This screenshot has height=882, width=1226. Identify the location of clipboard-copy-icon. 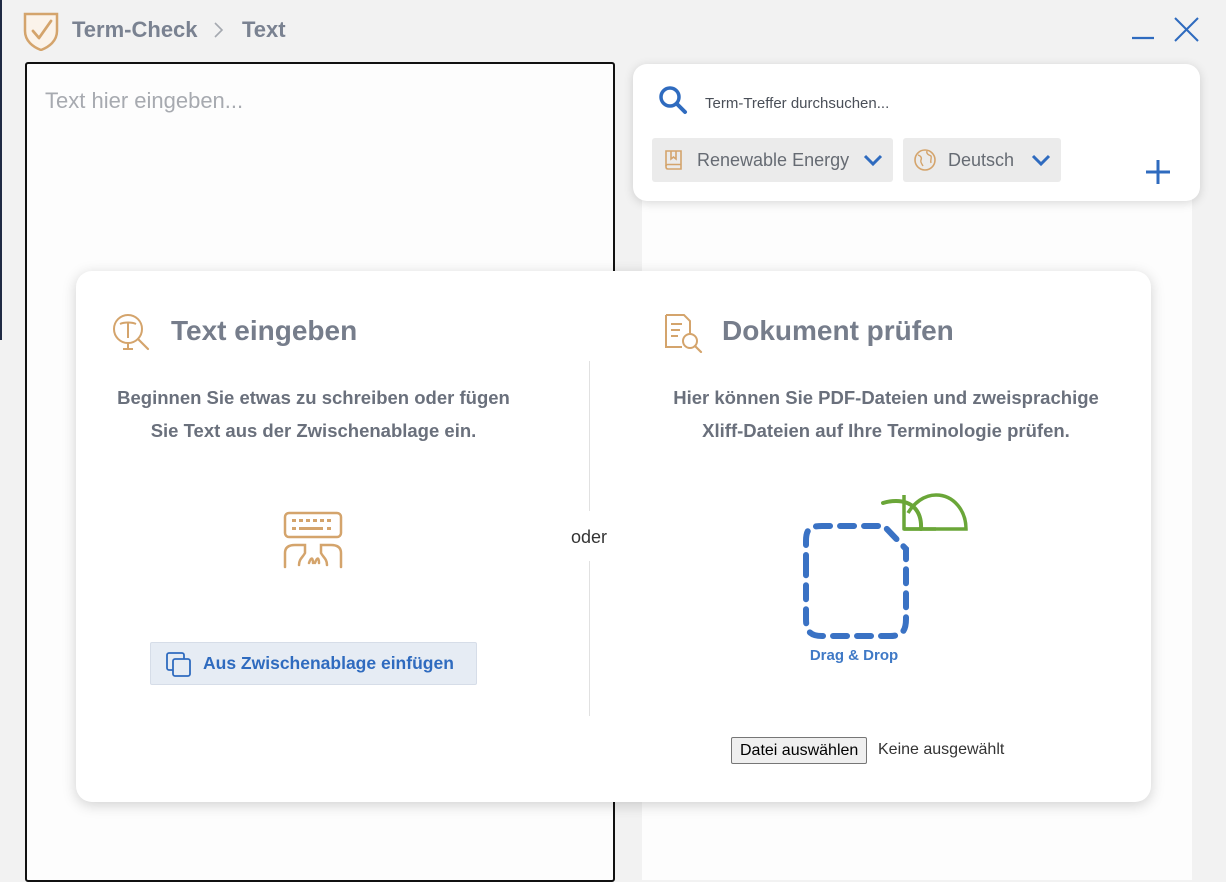
(178, 664).